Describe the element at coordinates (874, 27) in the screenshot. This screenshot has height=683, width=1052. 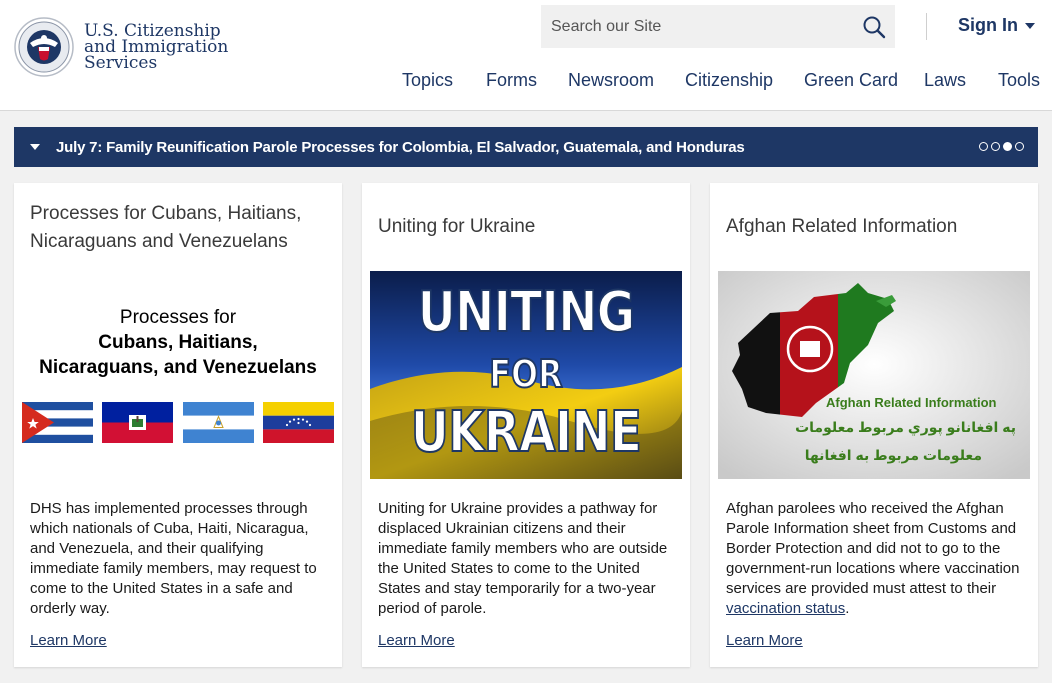
I see `search-icon` at that location.